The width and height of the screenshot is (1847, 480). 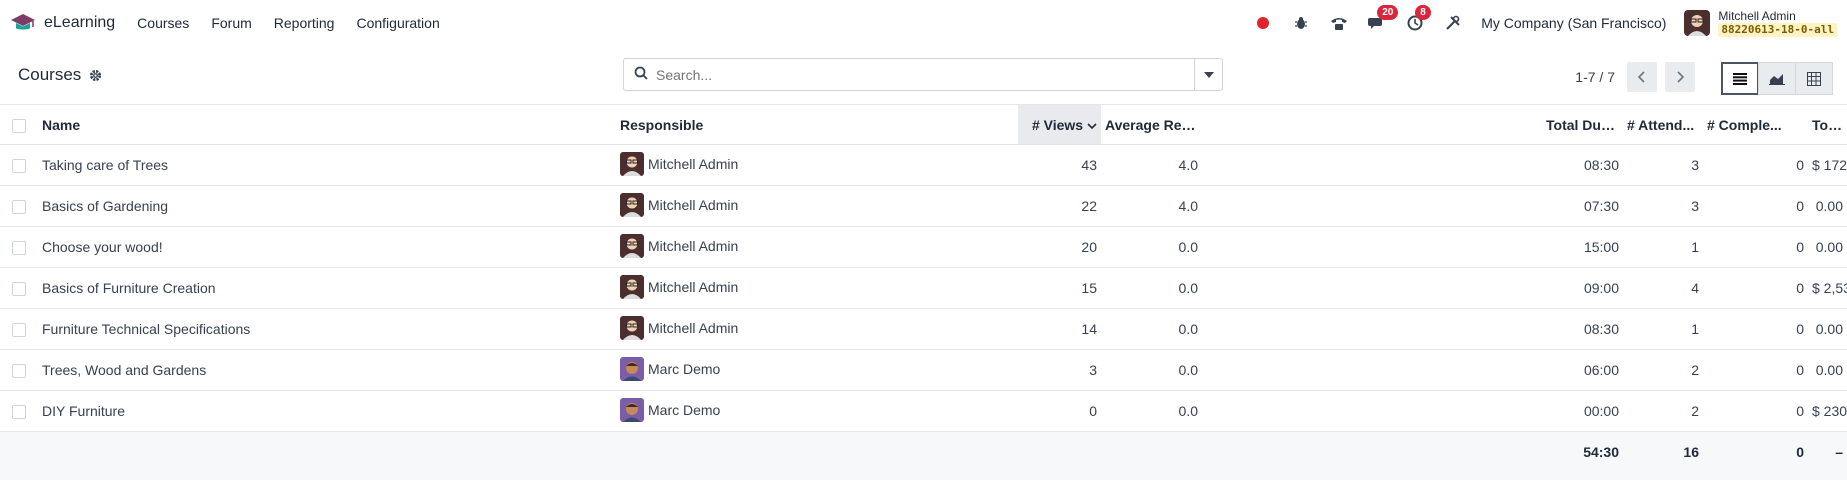 I want to click on phone-icon, so click(x=1339, y=23).